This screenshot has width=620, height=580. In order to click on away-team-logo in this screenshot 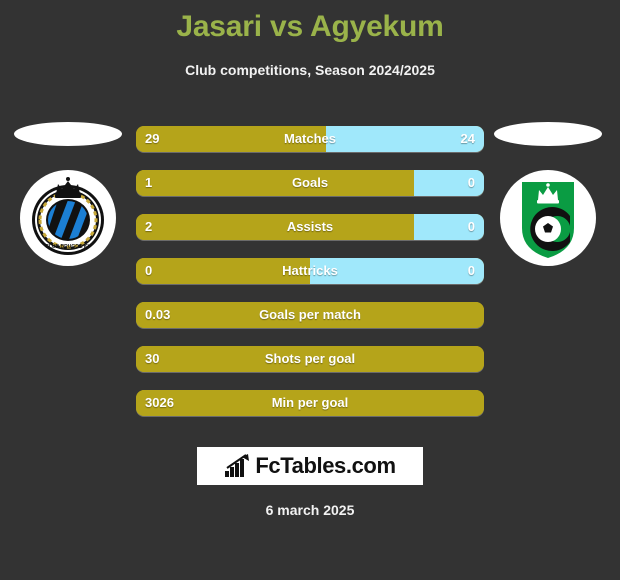, I will do `click(550, 197)`.